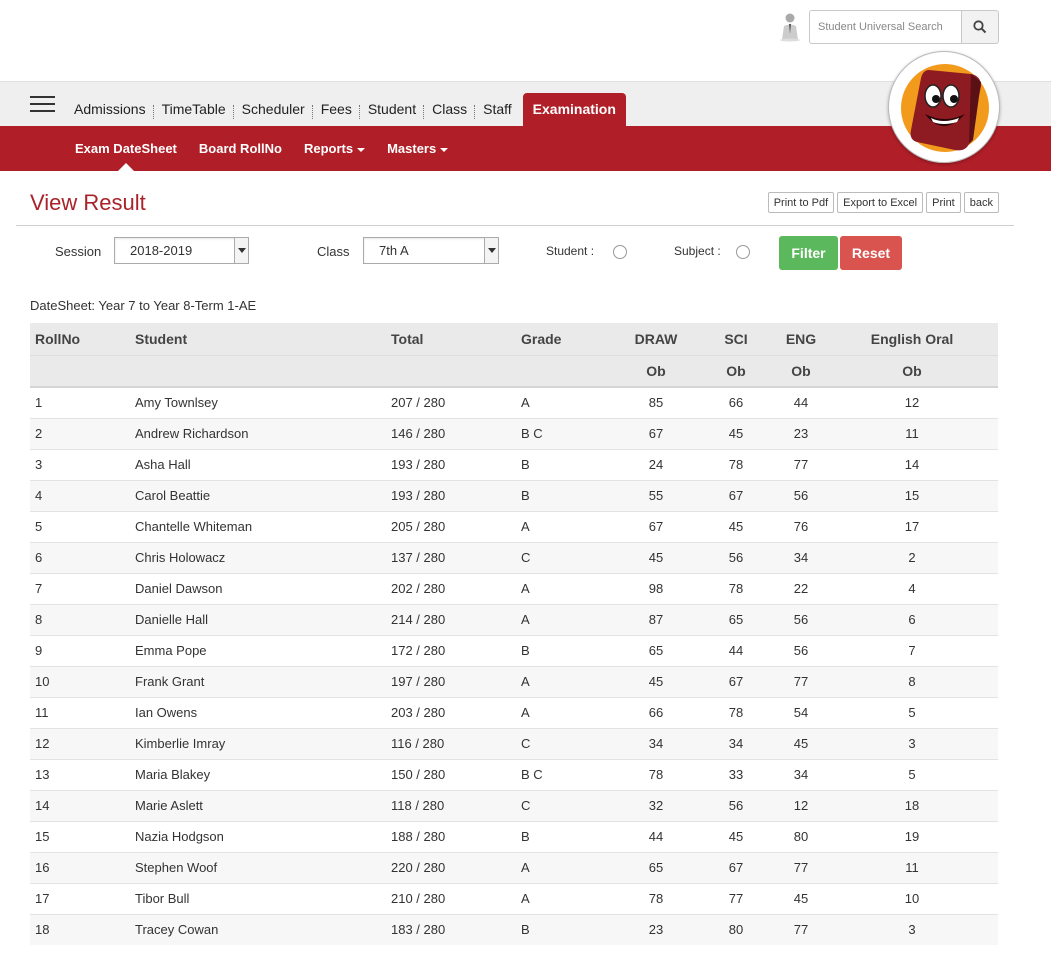  Describe the element at coordinates (801, 588) in the screenshot. I see `eng-score-cell: 22` at that location.